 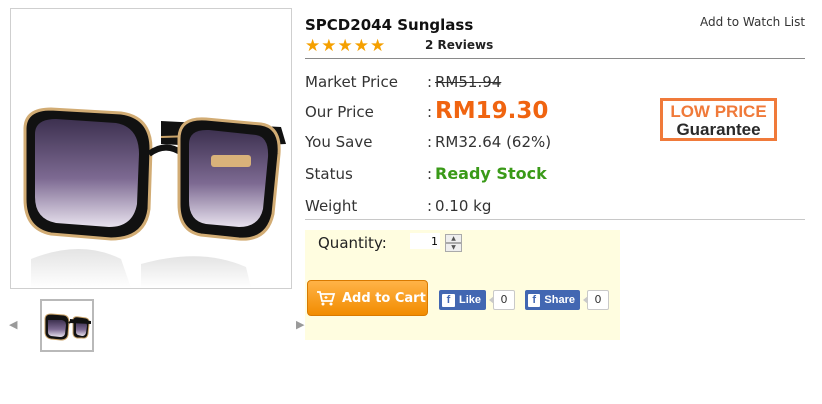 I want to click on badge-line1: LOW PRICE, so click(x=718, y=111).